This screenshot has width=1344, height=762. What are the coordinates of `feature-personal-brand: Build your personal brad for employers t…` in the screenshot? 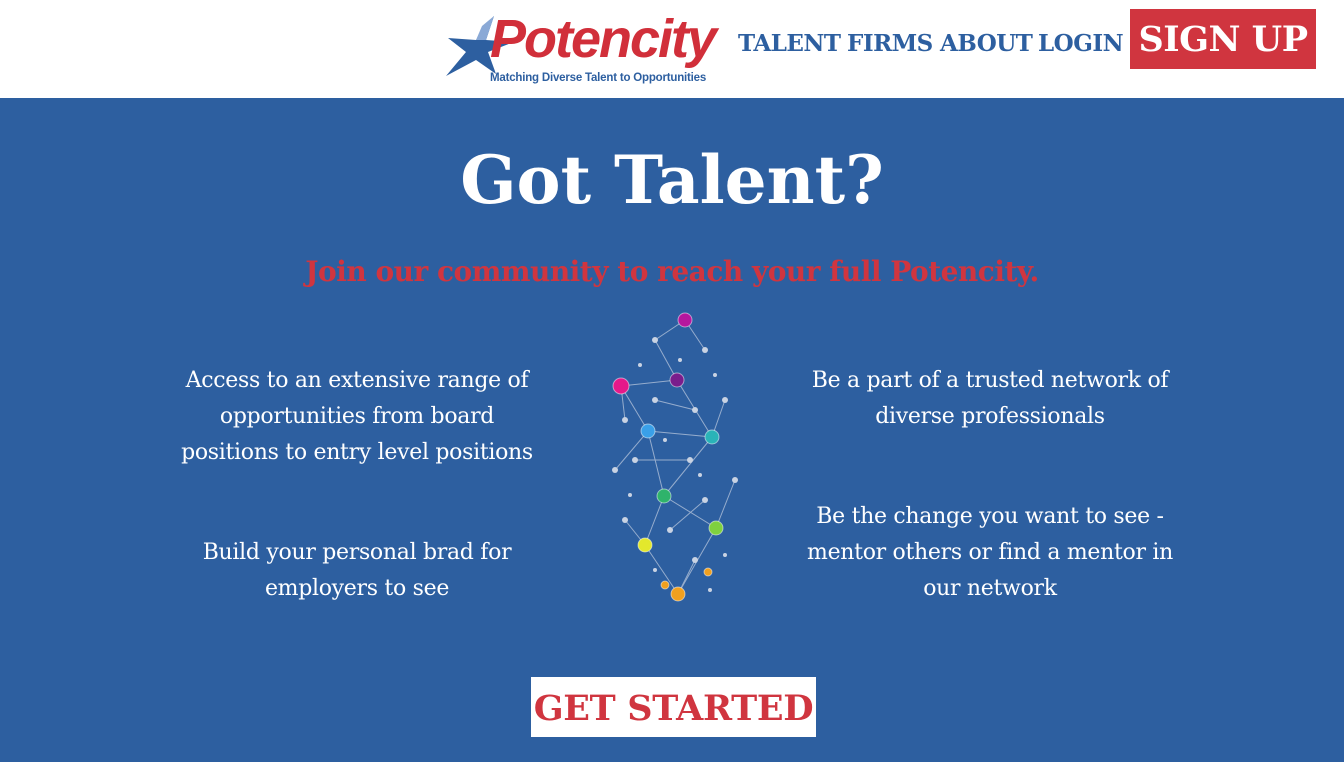 It's located at (357, 570).